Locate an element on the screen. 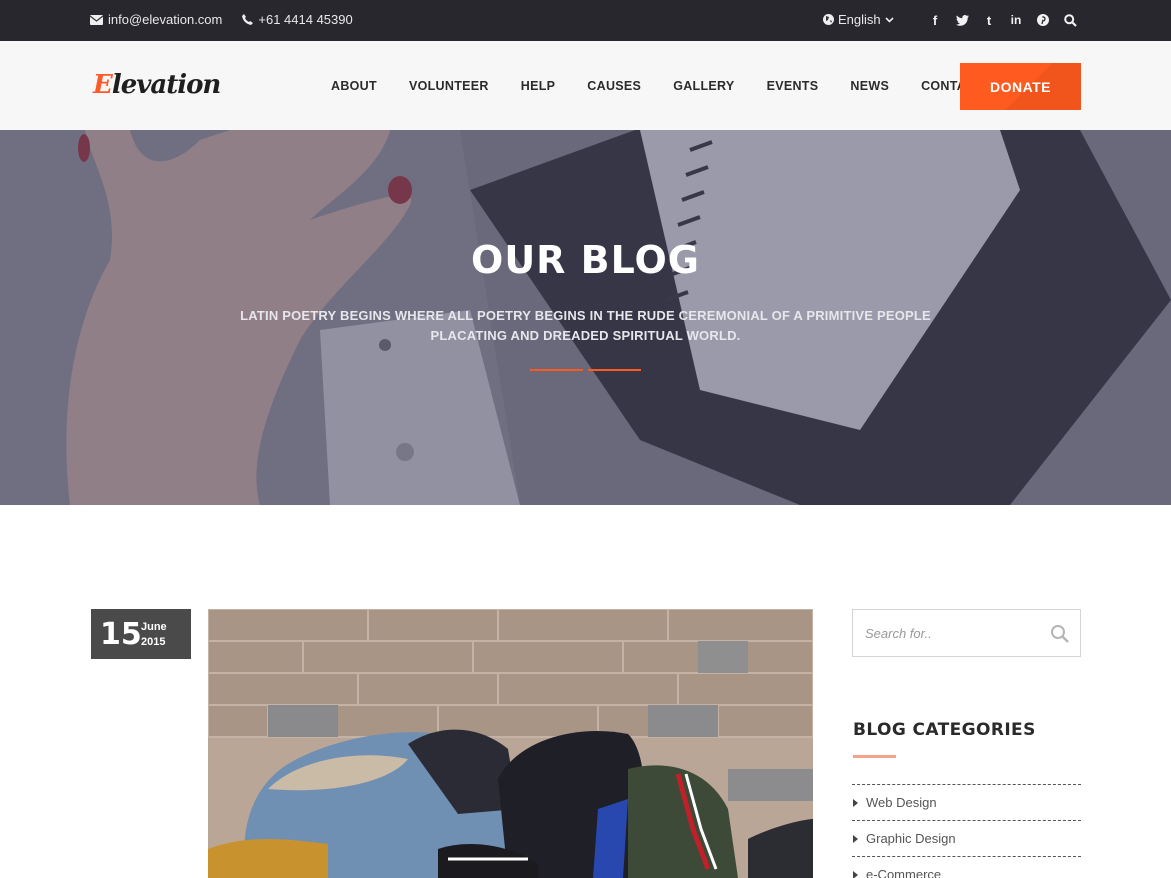  blog-categories-title: BLOG CATEGORIES is located at coordinates (944, 730).